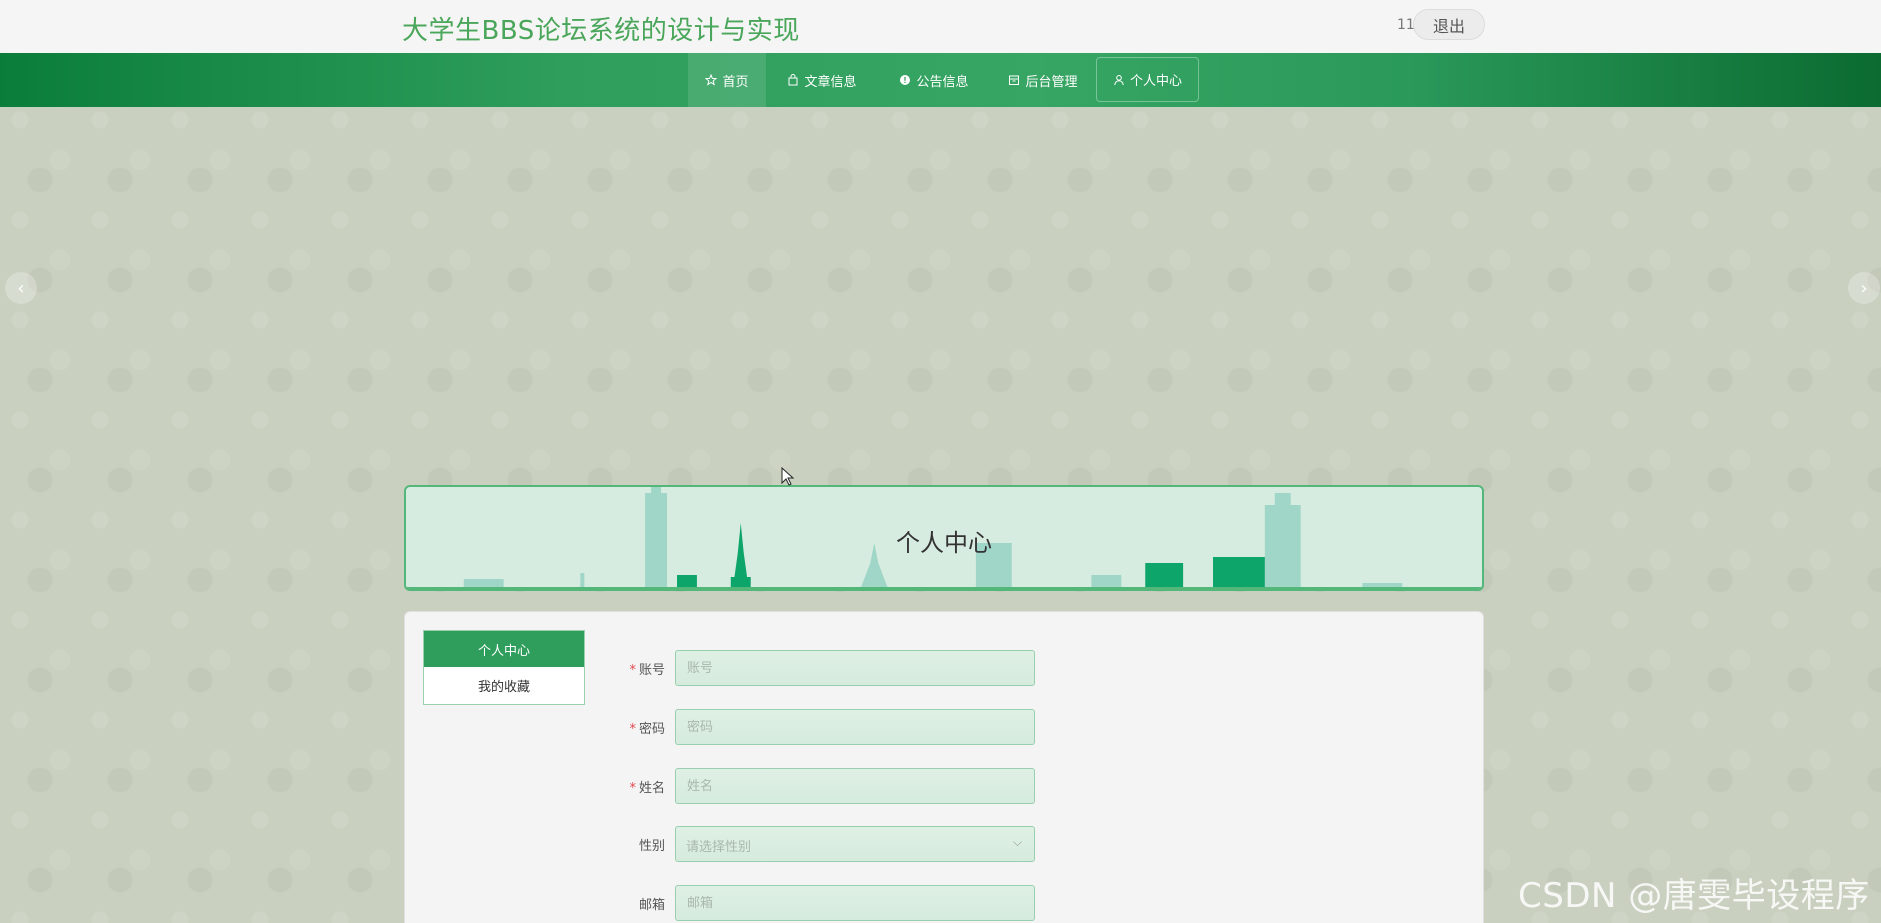  What do you see at coordinates (793, 80) in the screenshot?
I see `bag-icon` at bounding box center [793, 80].